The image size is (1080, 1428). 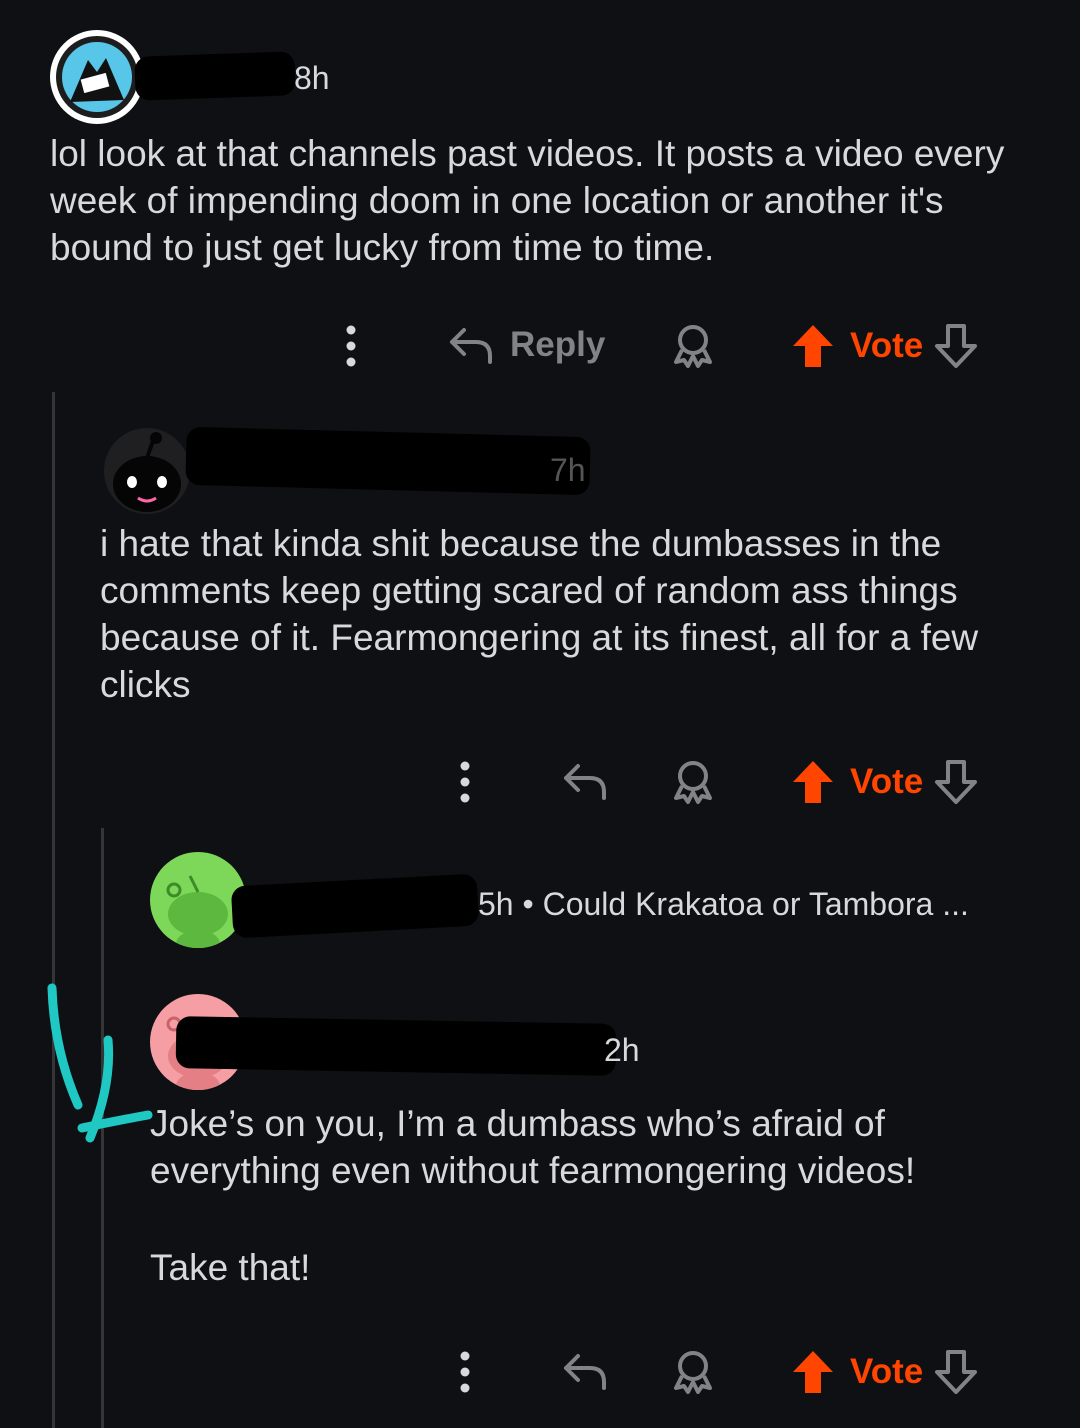 I want to click on reply-button: Reply, so click(x=525, y=345).